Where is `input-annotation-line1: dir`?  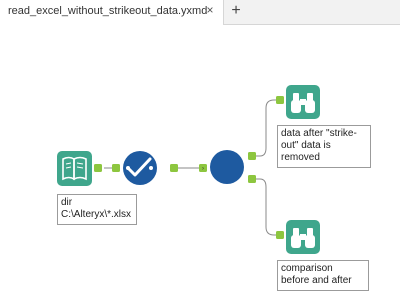
input-annotation-line1: dir is located at coordinates (67, 202).